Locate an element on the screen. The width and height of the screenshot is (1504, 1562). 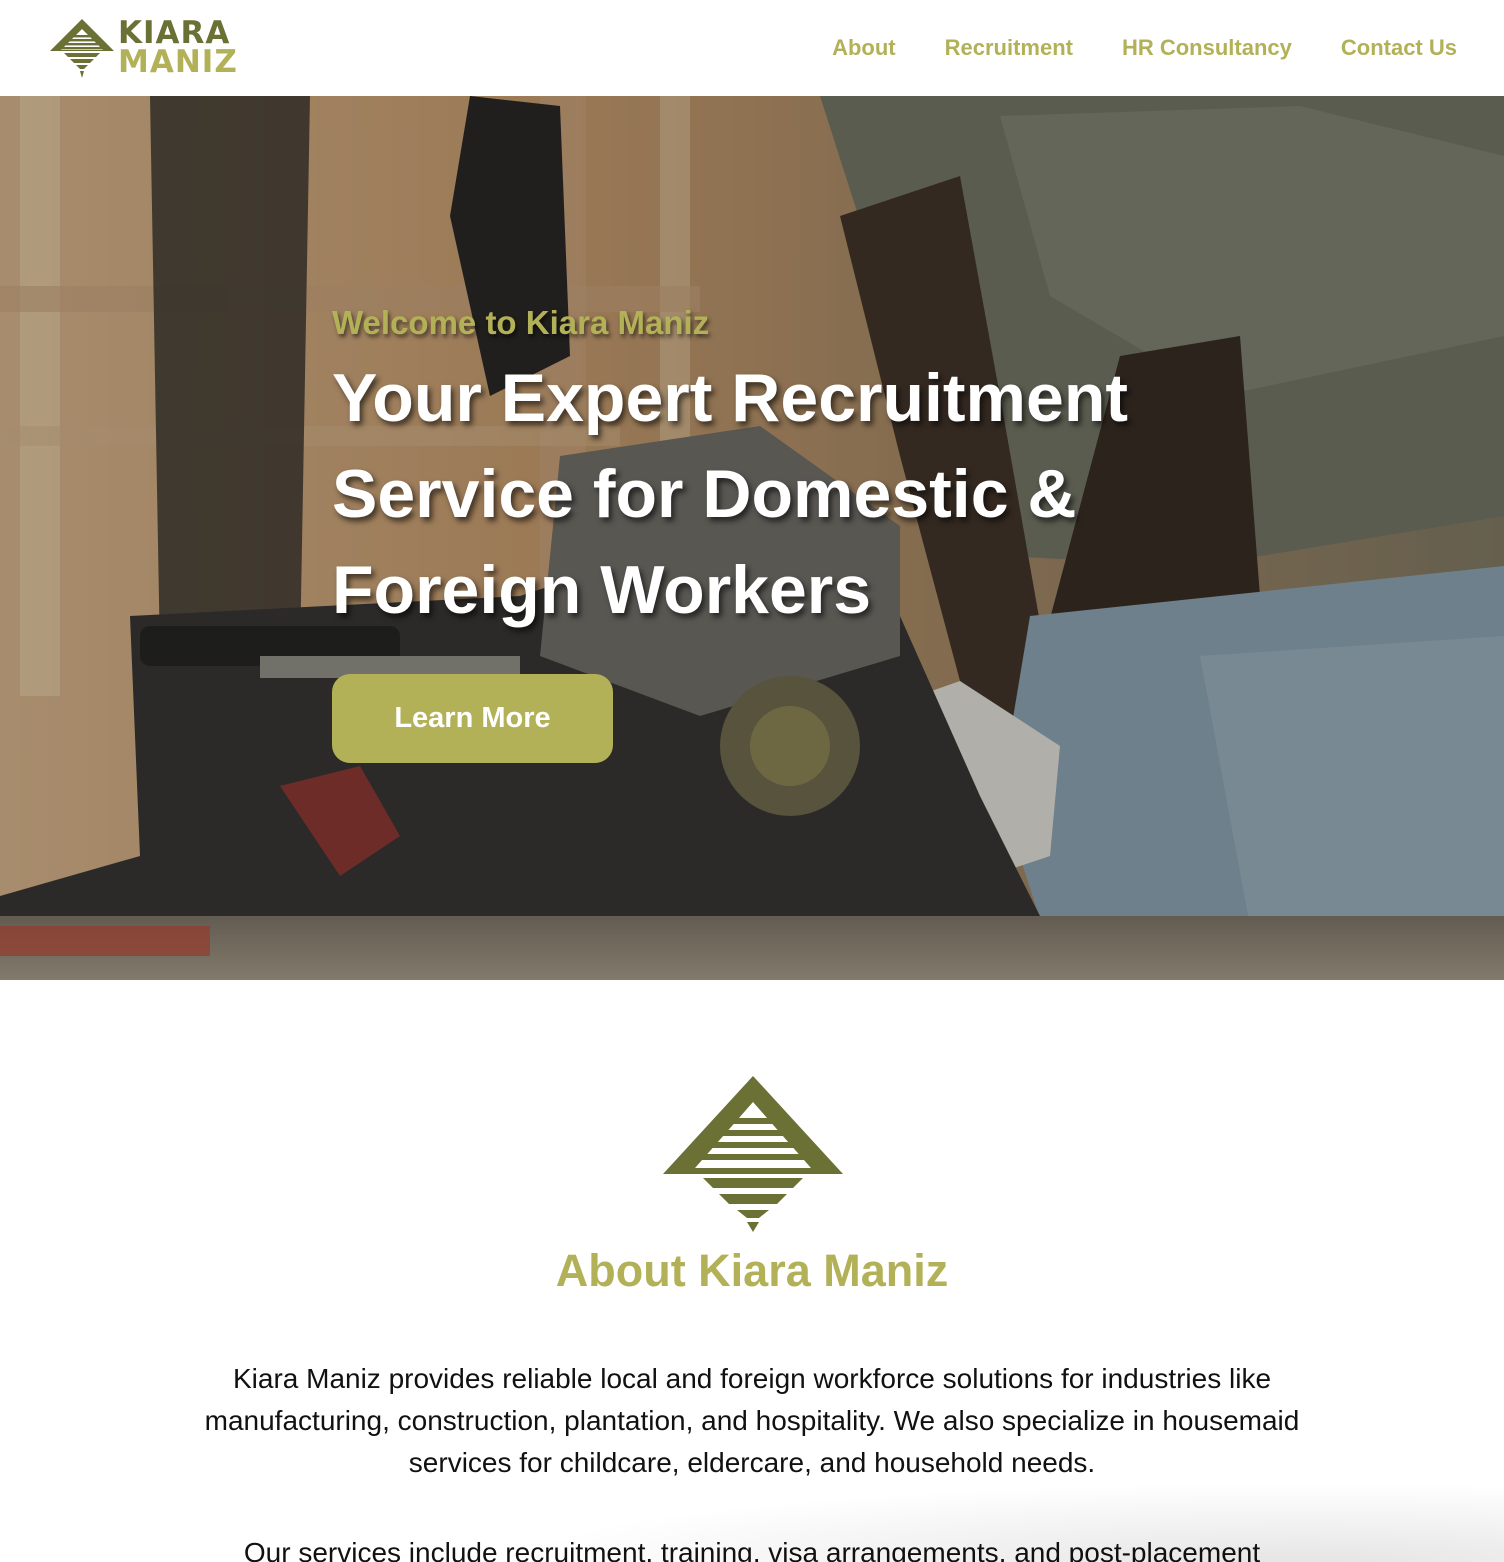
nav-link-about: About is located at coordinates (864, 48).